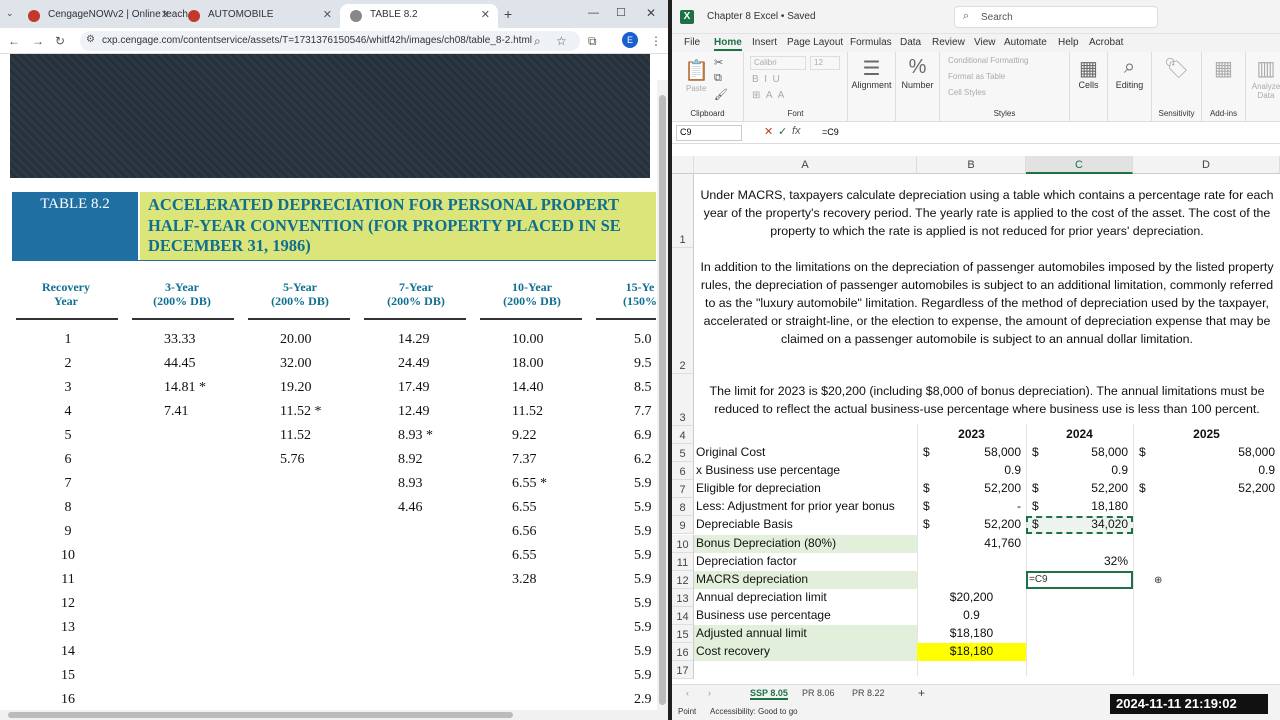 Image resolution: width=1280 pixels, height=720 pixels. I want to click on column-header-d: D, so click(1206, 165).